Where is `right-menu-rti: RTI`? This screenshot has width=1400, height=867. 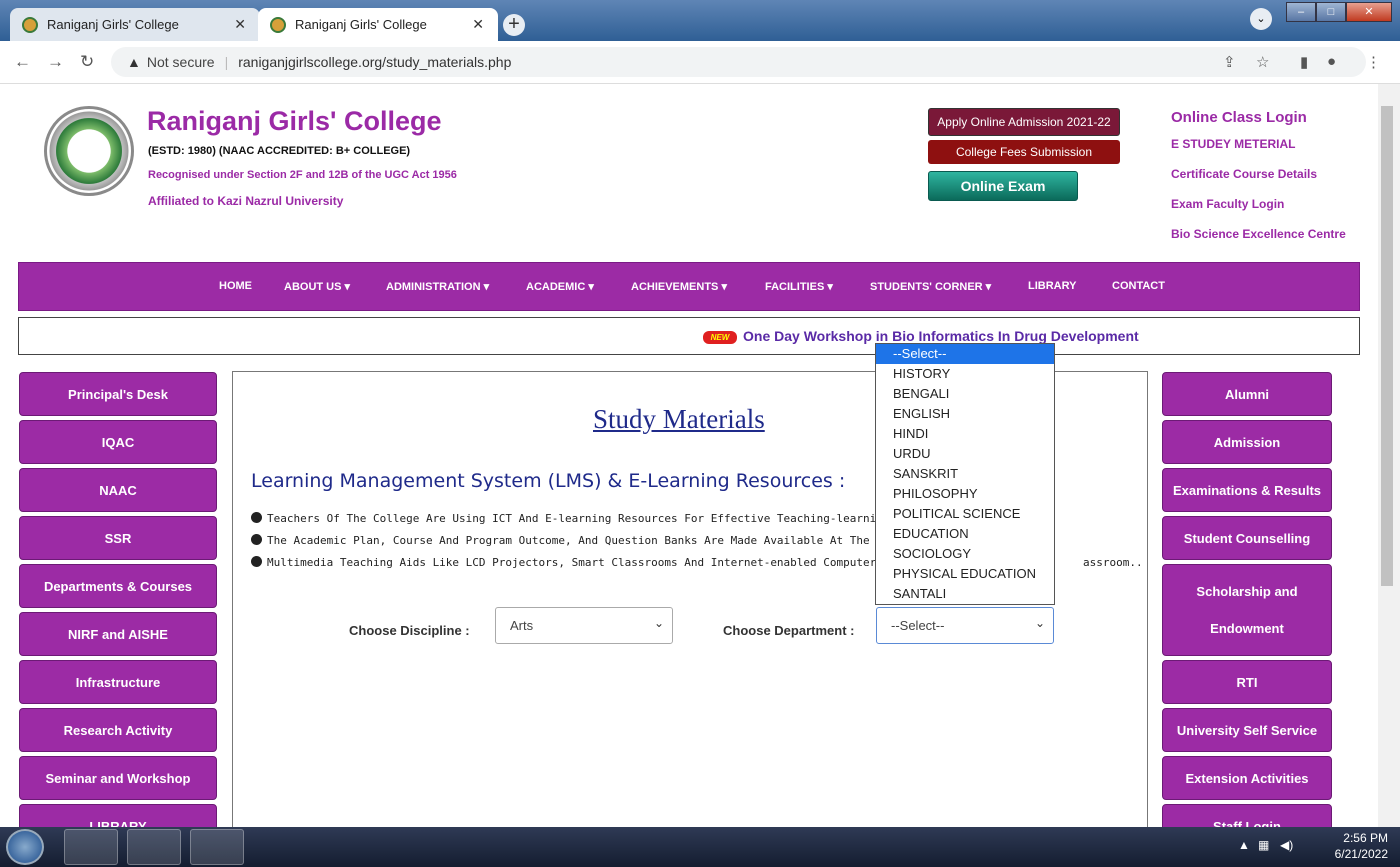
right-menu-rti: RTI is located at coordinates (1247, 682).